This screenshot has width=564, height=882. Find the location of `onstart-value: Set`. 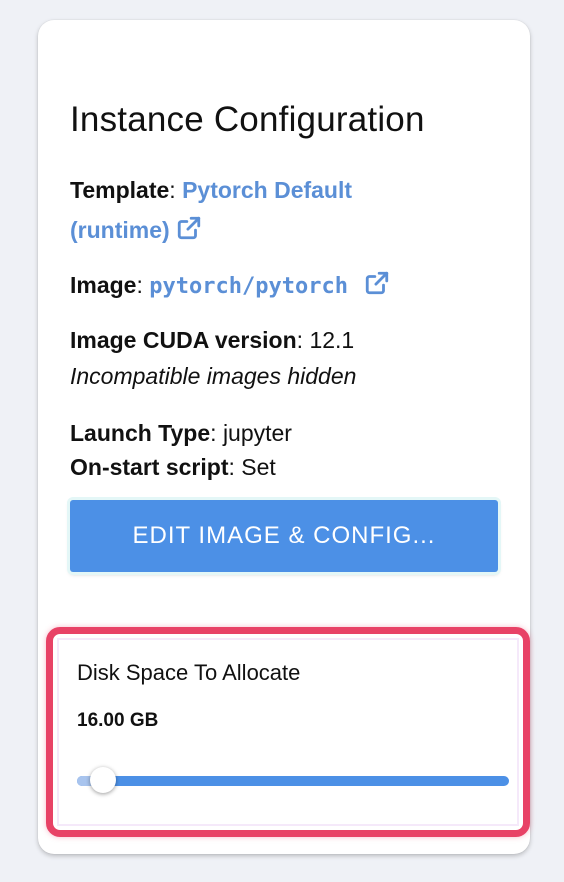

onstart-value: Set is located at coordinates (258, 467).